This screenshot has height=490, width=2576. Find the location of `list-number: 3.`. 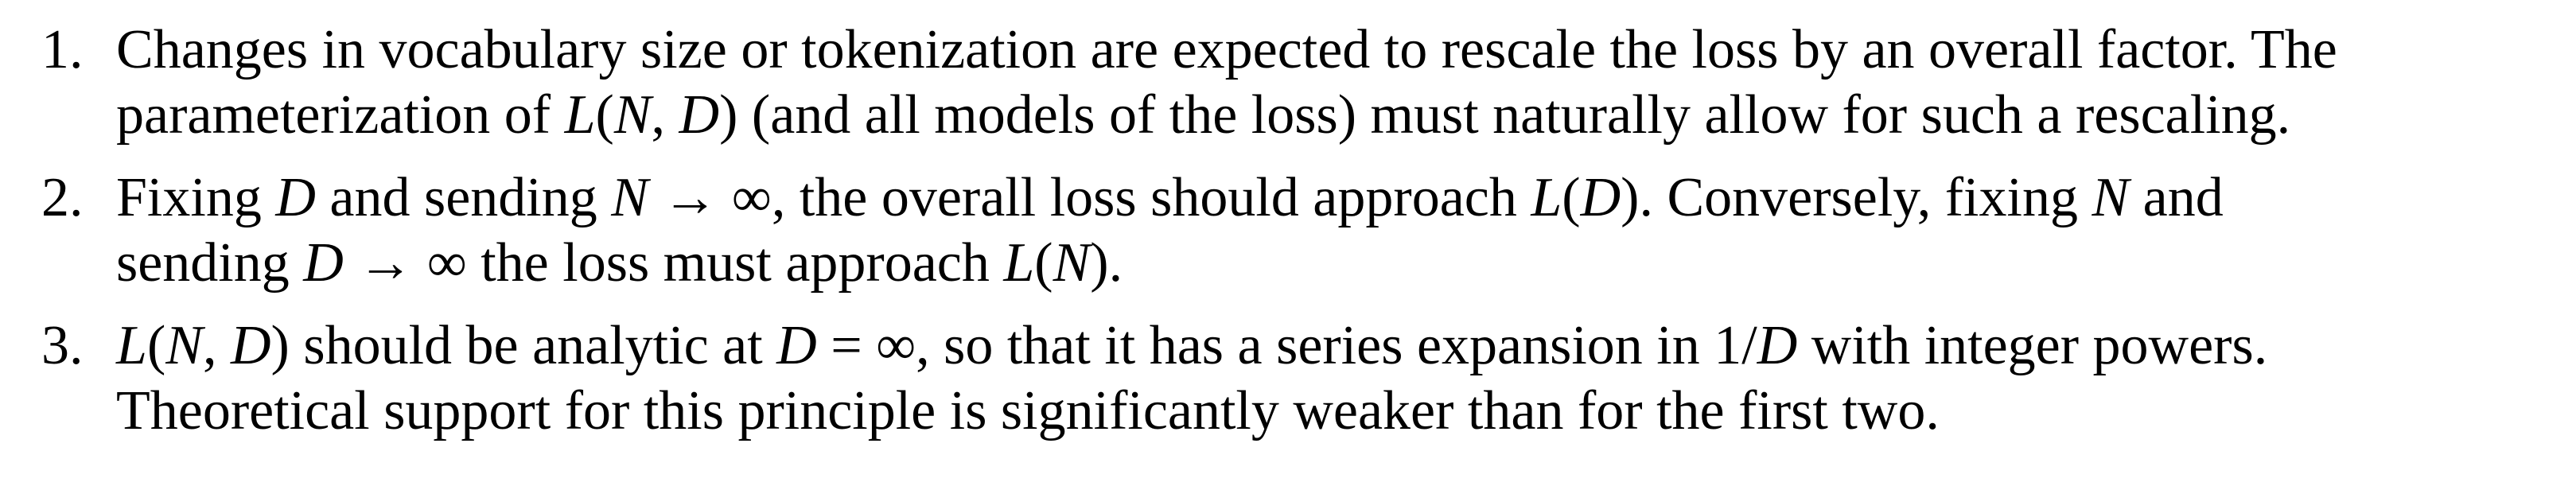

list-number: 3. is located at coordinates (63, 345).